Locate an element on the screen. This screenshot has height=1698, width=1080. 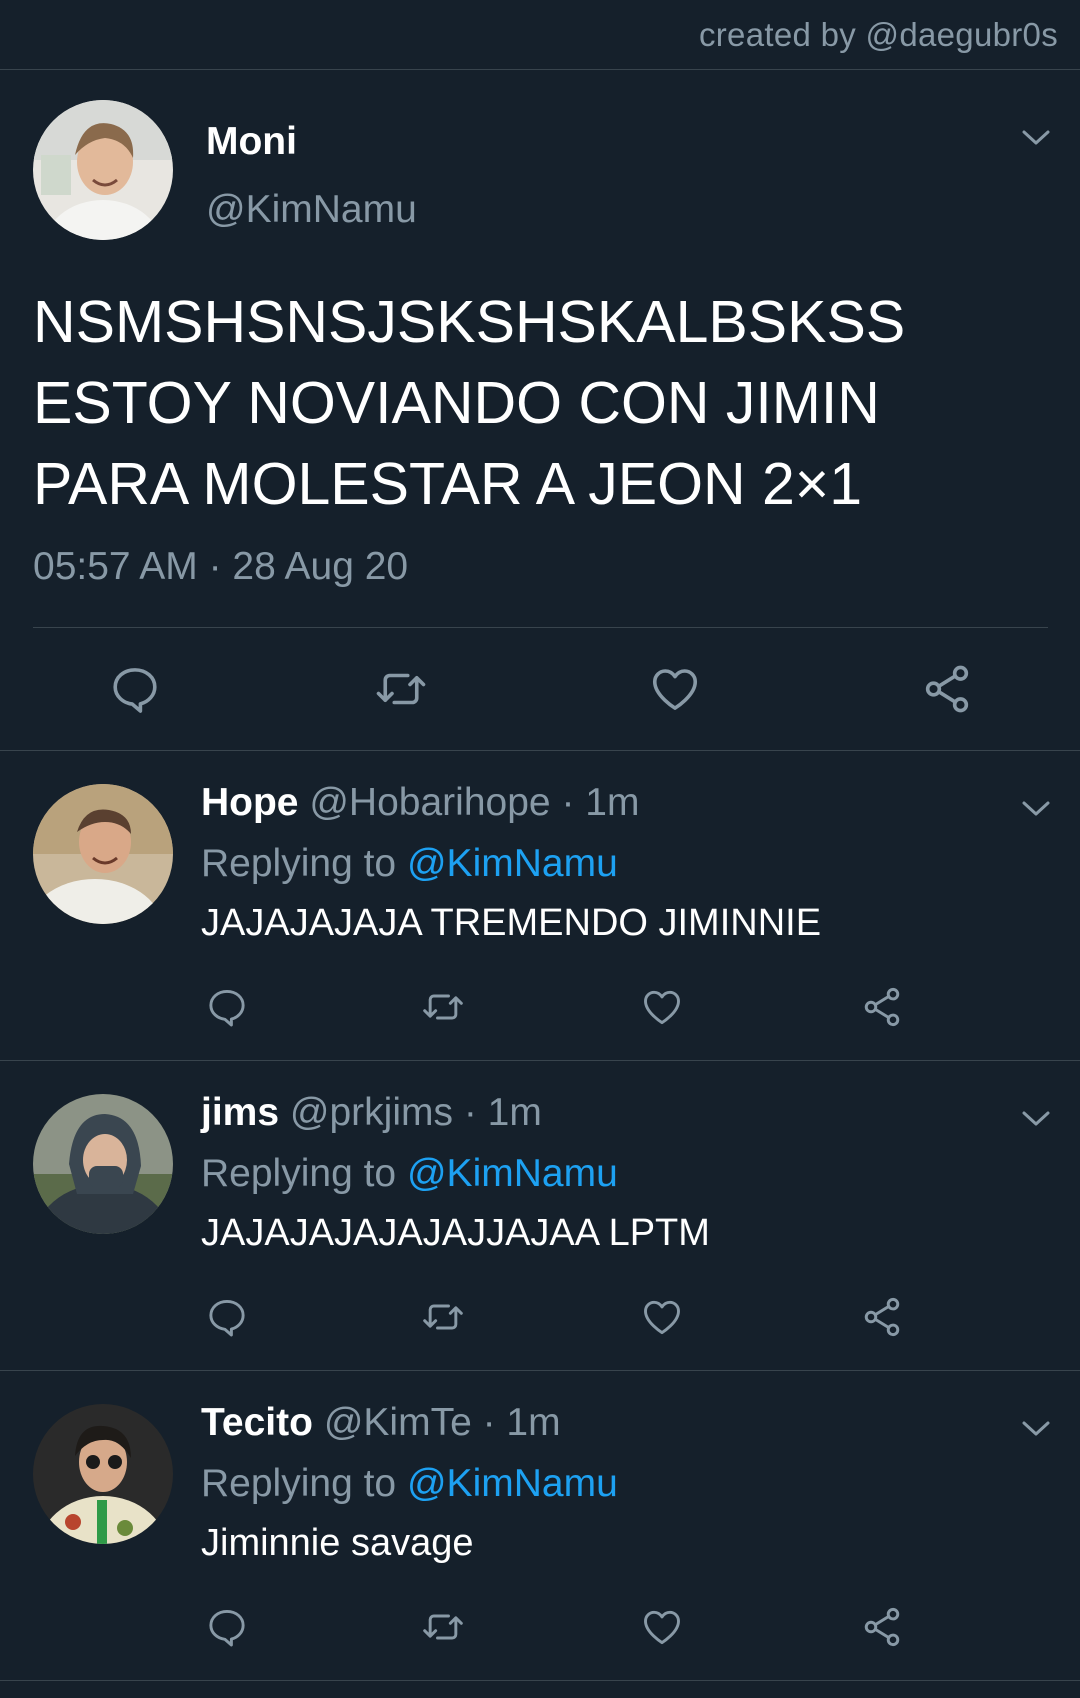
creator-credit: created by @daegubr0s is located at coordinates (878, 34).